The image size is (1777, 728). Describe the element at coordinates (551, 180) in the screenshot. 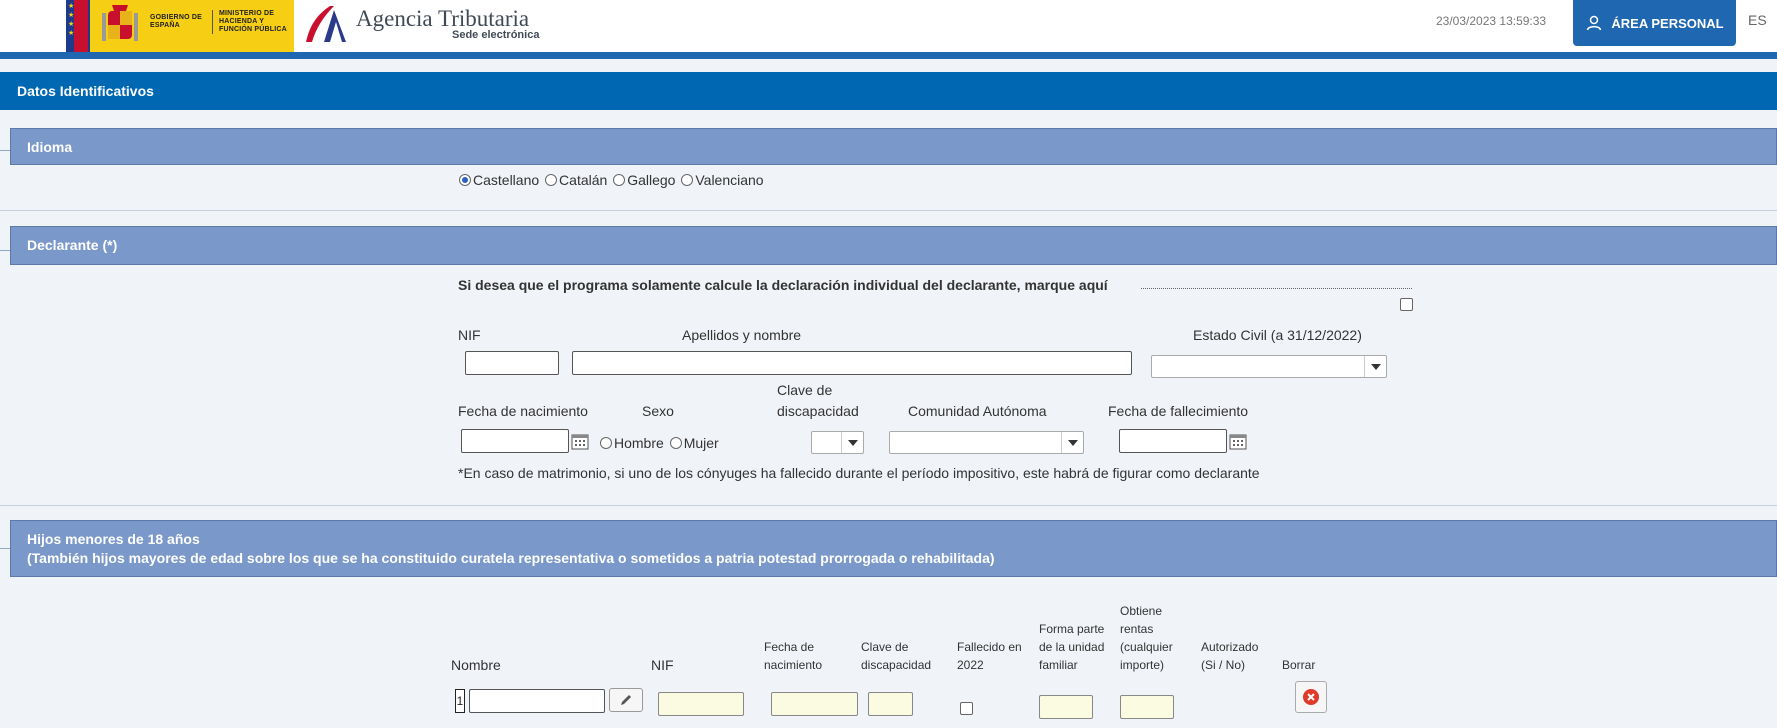

I see `radio-catalan-control` at that location.